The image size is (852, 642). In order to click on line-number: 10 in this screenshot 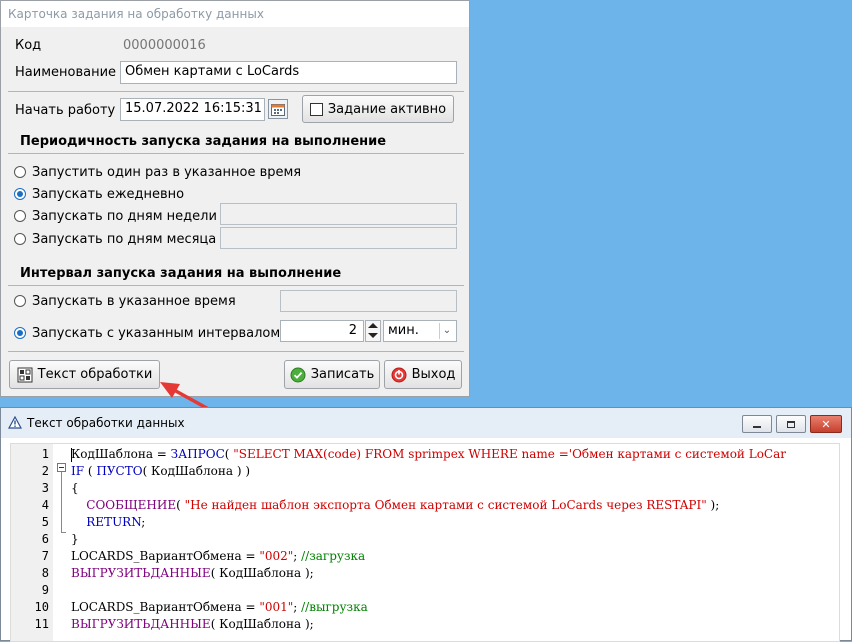, I will do `click(41, 607)`.